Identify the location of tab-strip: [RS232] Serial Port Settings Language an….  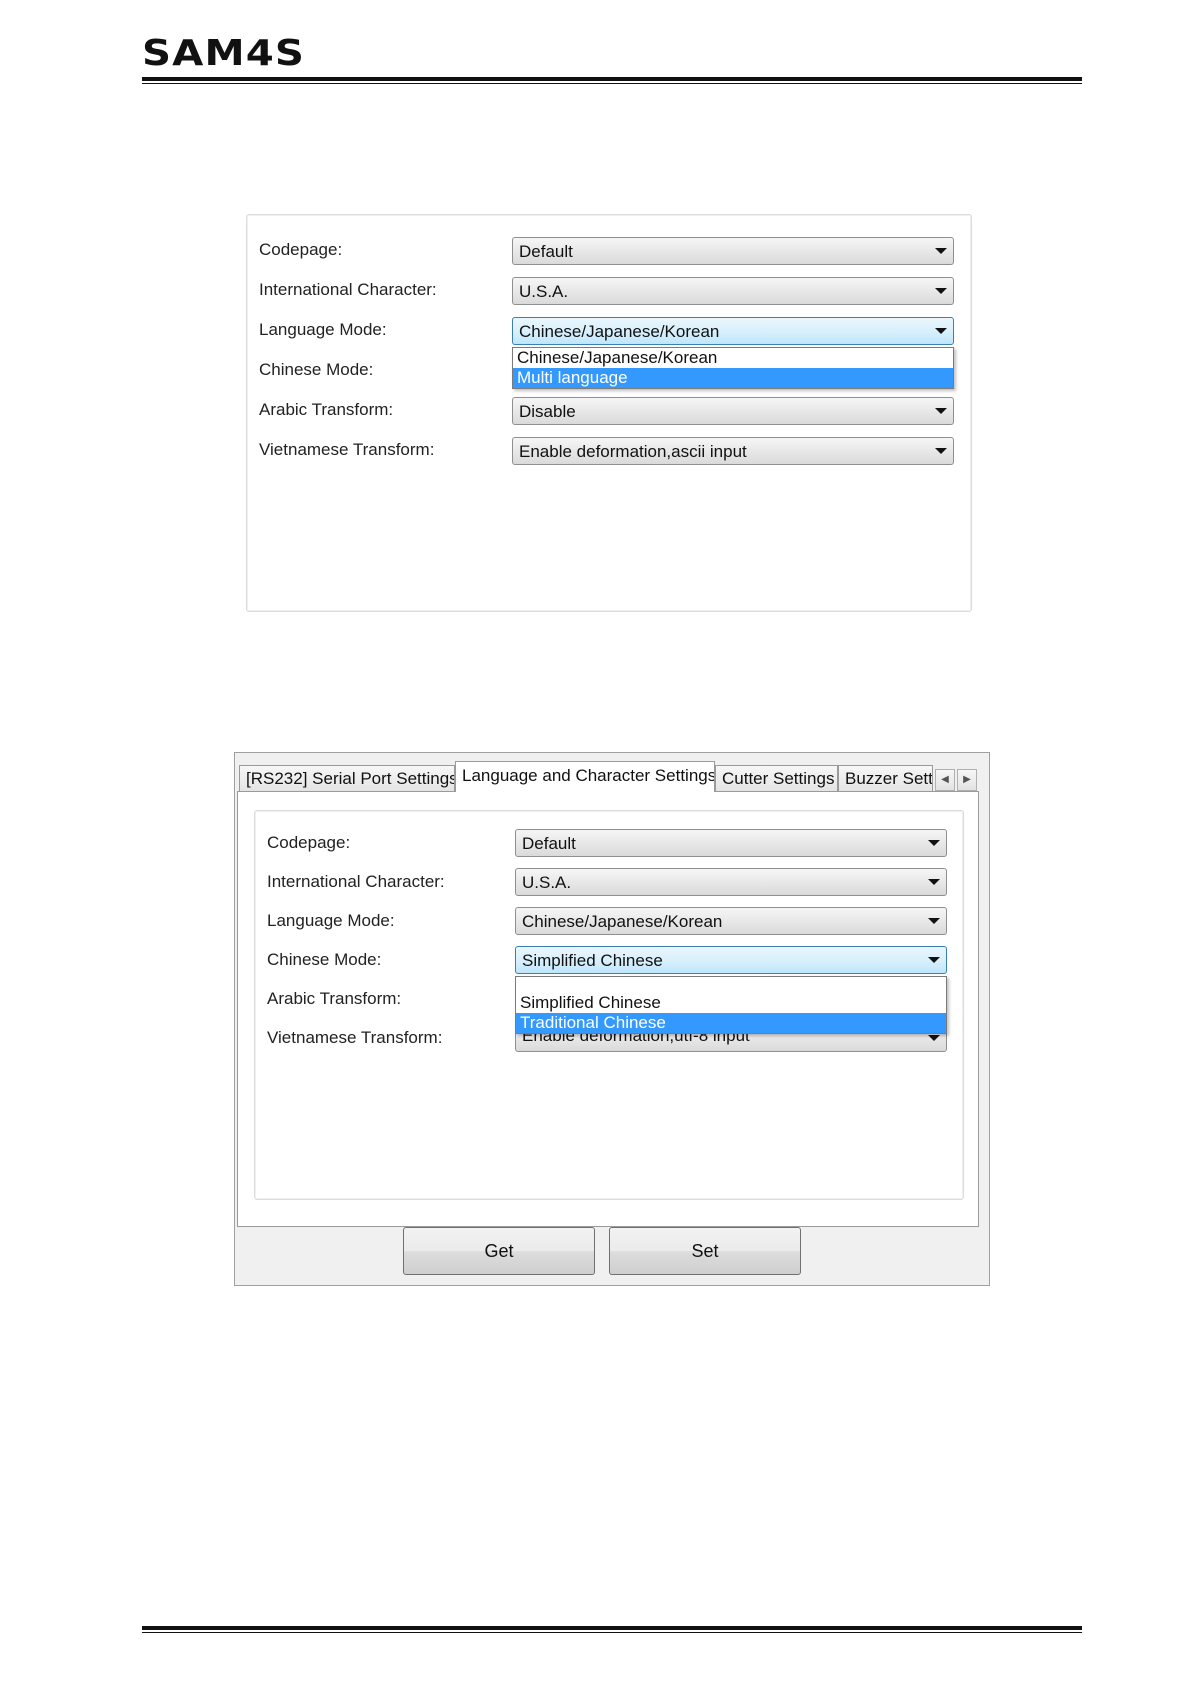
(612, 776).